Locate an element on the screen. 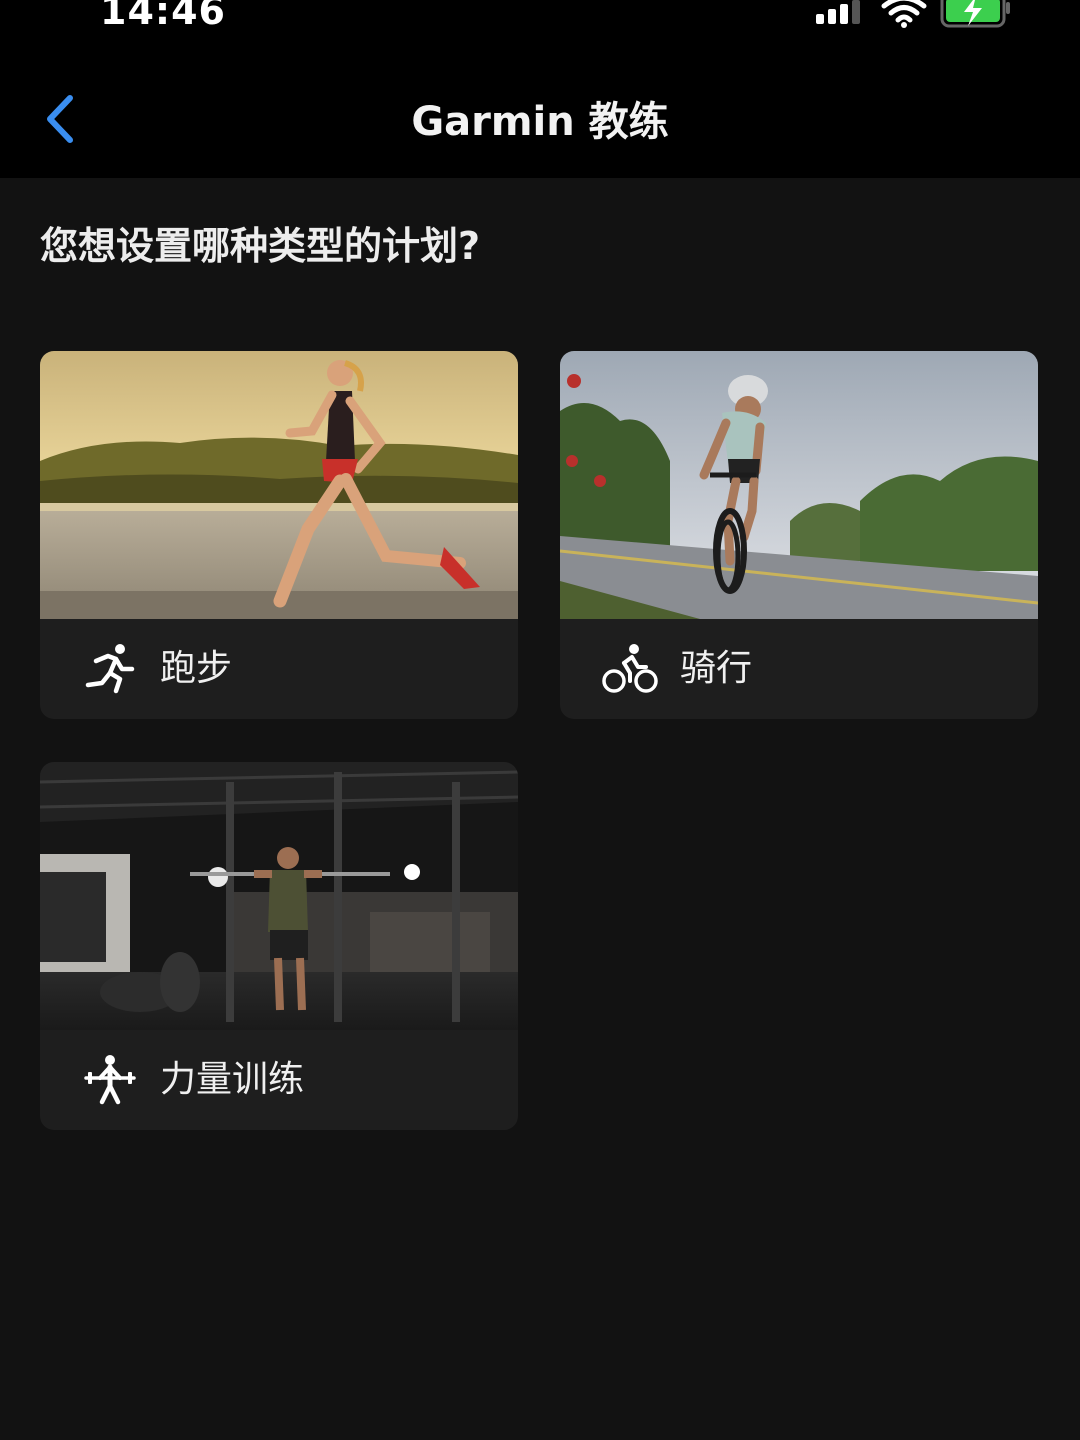  gym-barbell-photo is located at coordinates (279, 896).